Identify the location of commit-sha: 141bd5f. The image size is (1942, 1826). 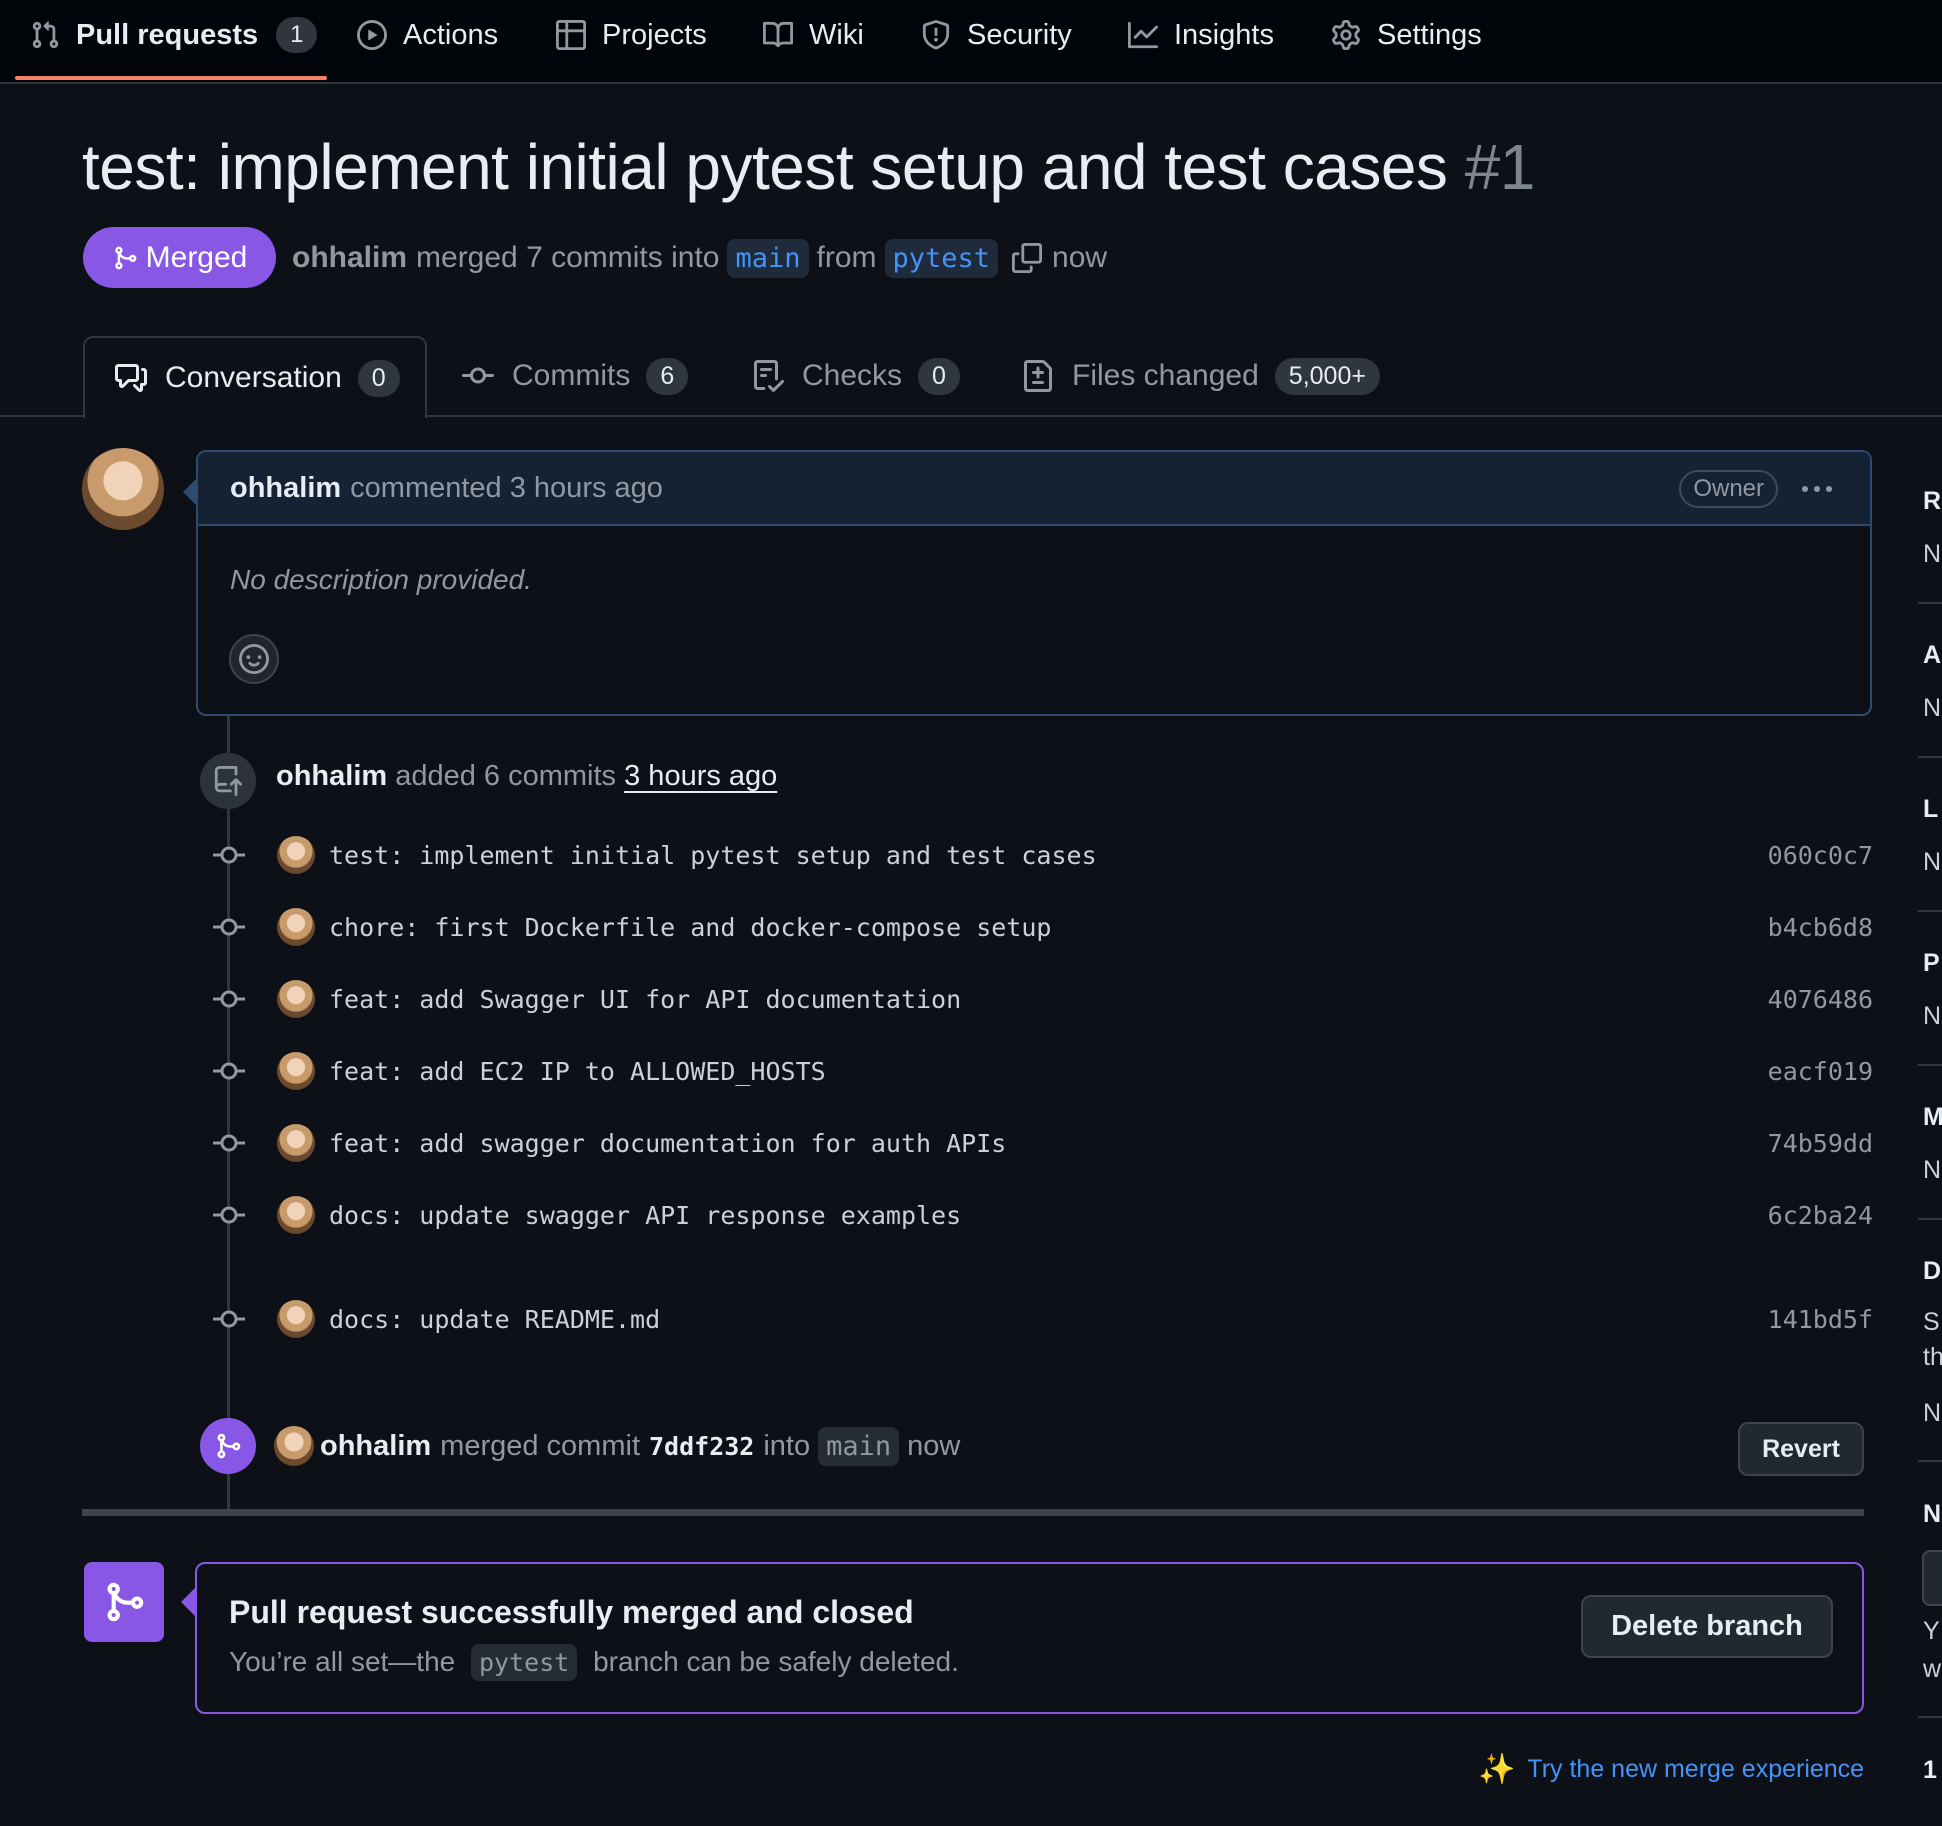
(1820, 1319).